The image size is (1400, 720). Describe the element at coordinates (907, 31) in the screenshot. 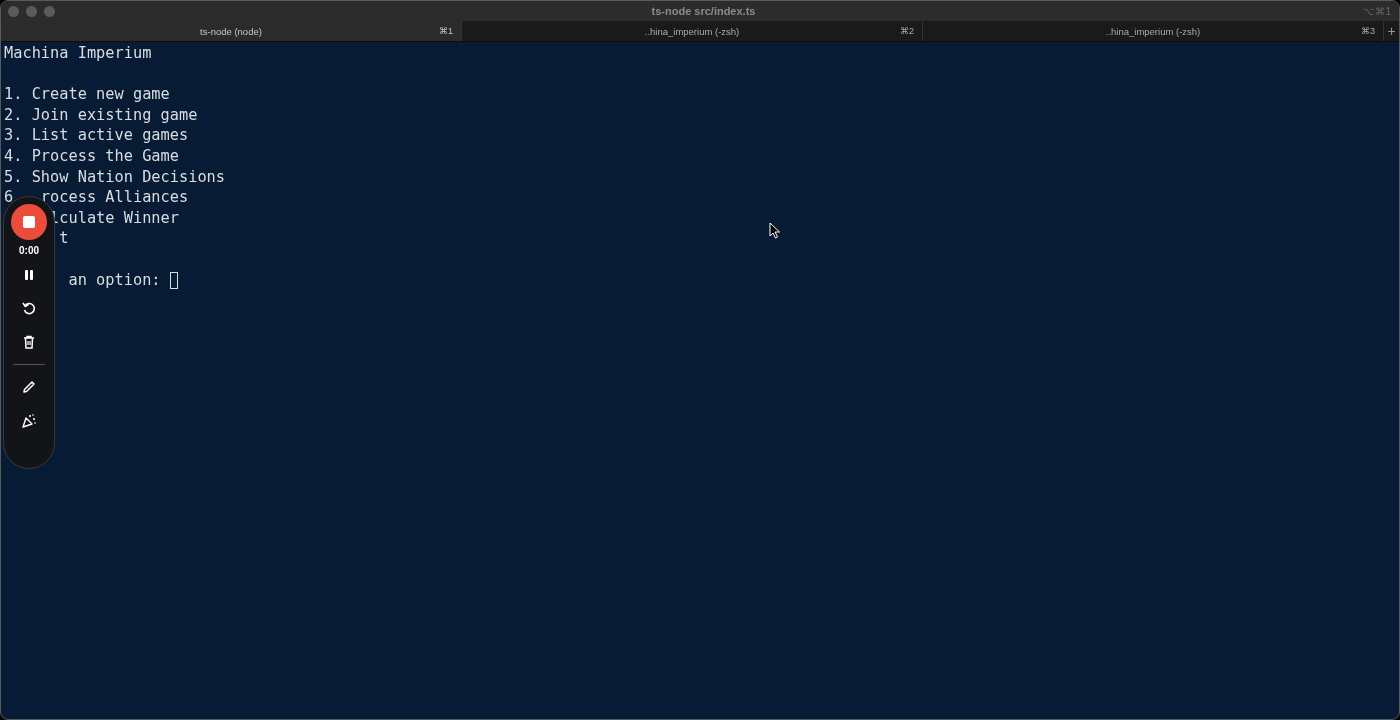

I see `tab-shortcut: ⌘2` at that location.